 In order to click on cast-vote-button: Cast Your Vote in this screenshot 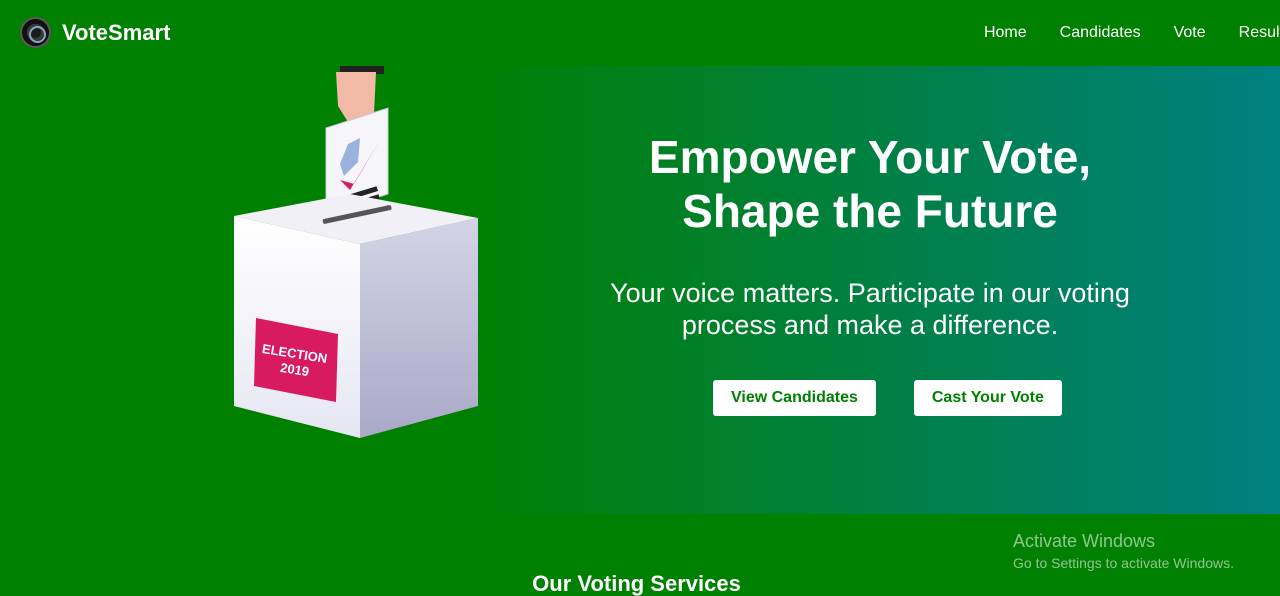, I will do `click(987, 398)`.